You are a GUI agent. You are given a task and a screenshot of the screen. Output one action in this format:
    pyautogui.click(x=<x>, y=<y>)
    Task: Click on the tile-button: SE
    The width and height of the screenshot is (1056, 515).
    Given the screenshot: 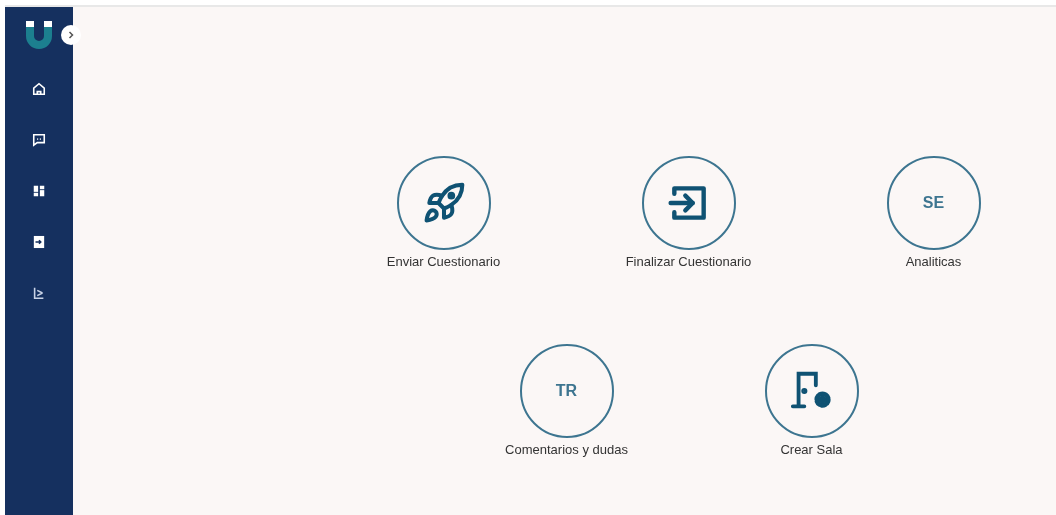 What is the action you would take?
    pyautogui.click(x=933, y=203)
    